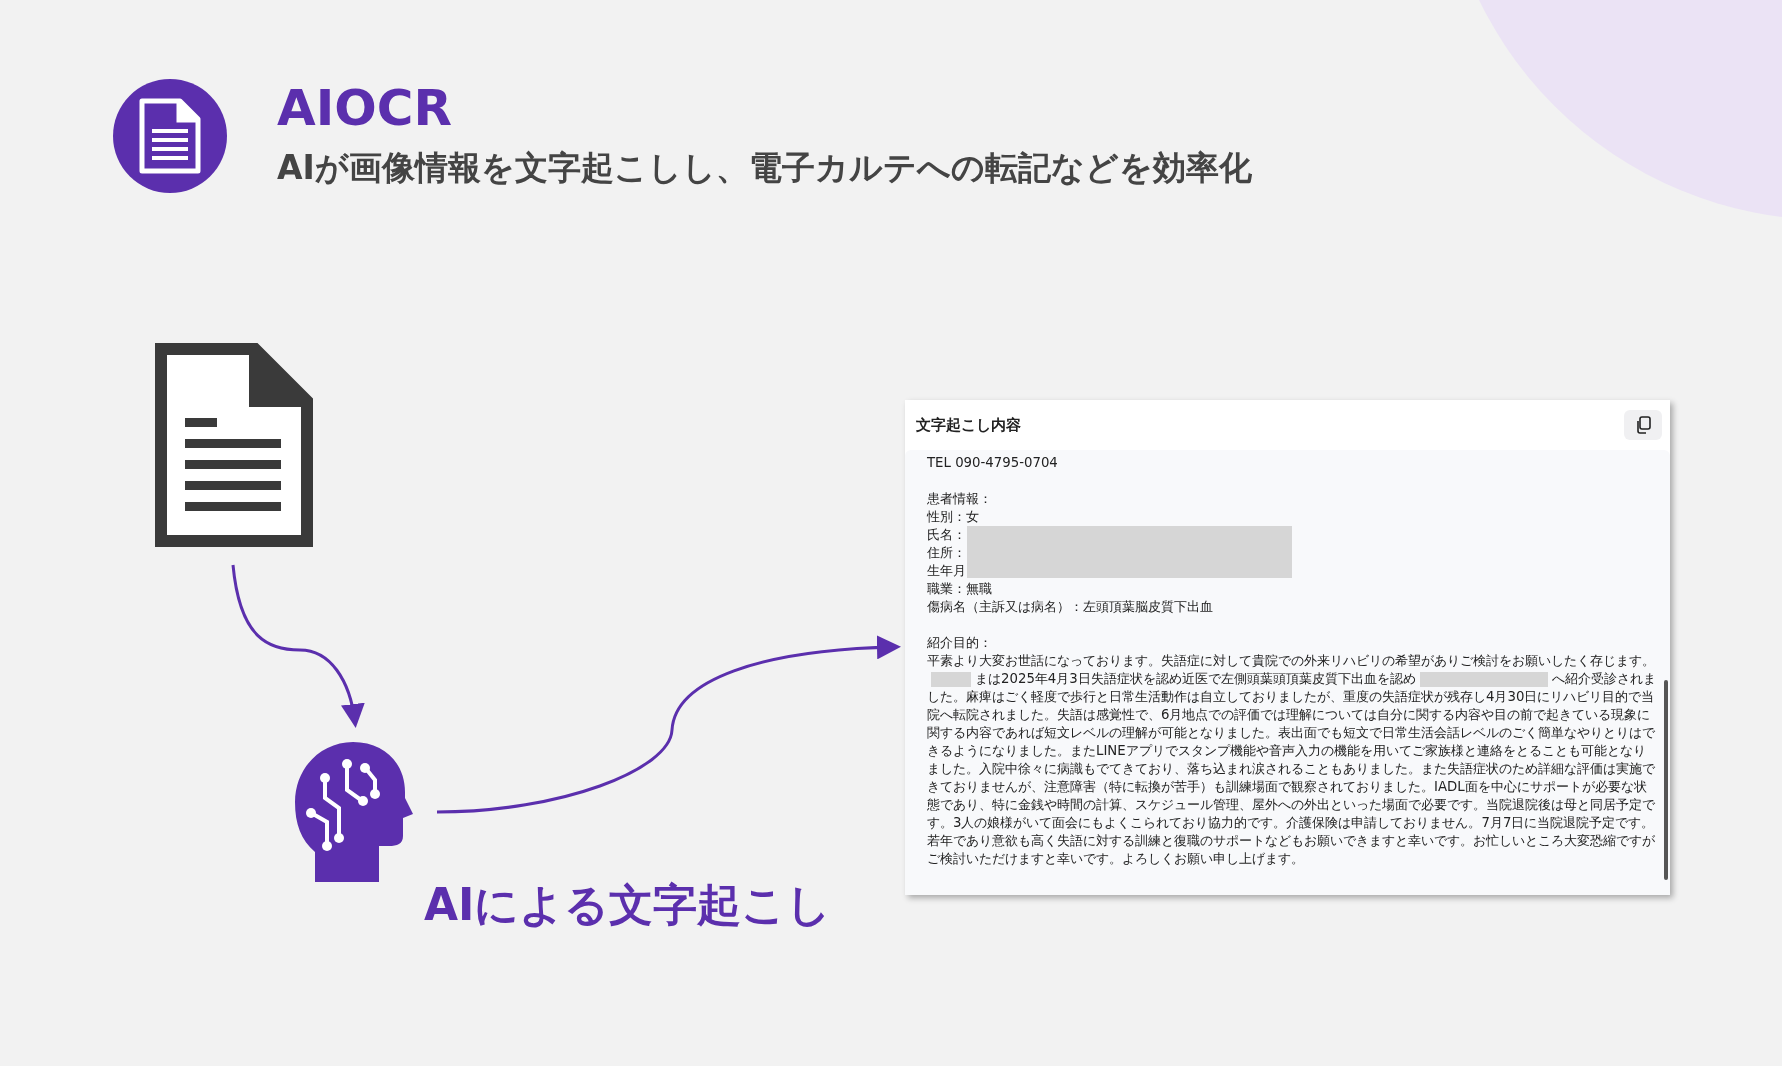  Describe the element at coordinates (960, 499) in the screenshot. I see `text-line: 患者情報：` at that location.